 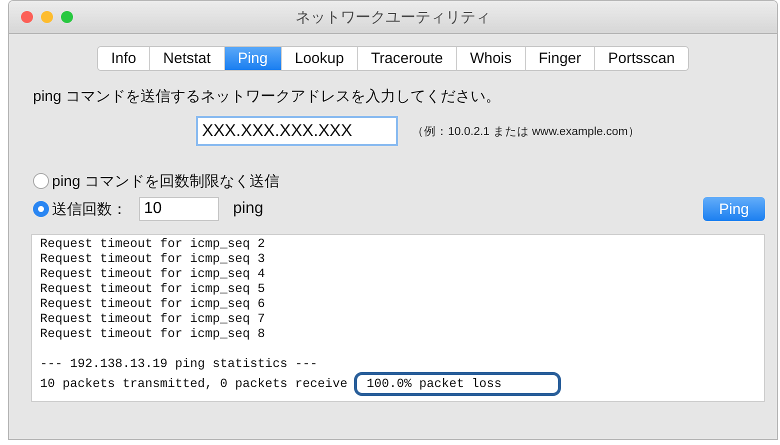 What do you see at coordinates (153, 244) in the screenshot?
I see `output-line: Request timeout for icmp_seq 2` at bounding box center [153, 244].